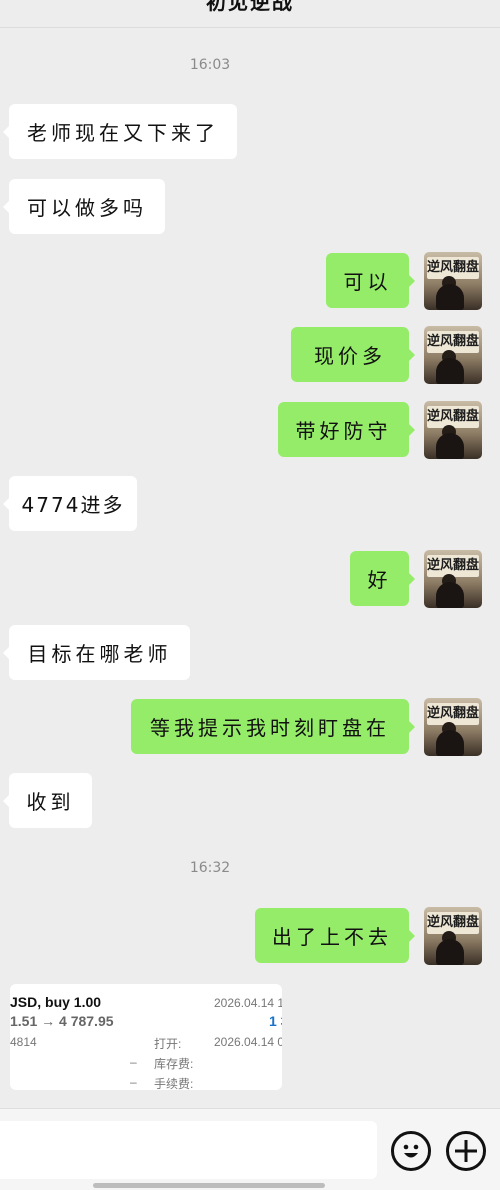 The image size is (500, 1190). What do you see at coordinates (248, 1003) in the screenshot?
I see `trade-close-date: 2026.04.14 10` at bounding box center [248, 1003].